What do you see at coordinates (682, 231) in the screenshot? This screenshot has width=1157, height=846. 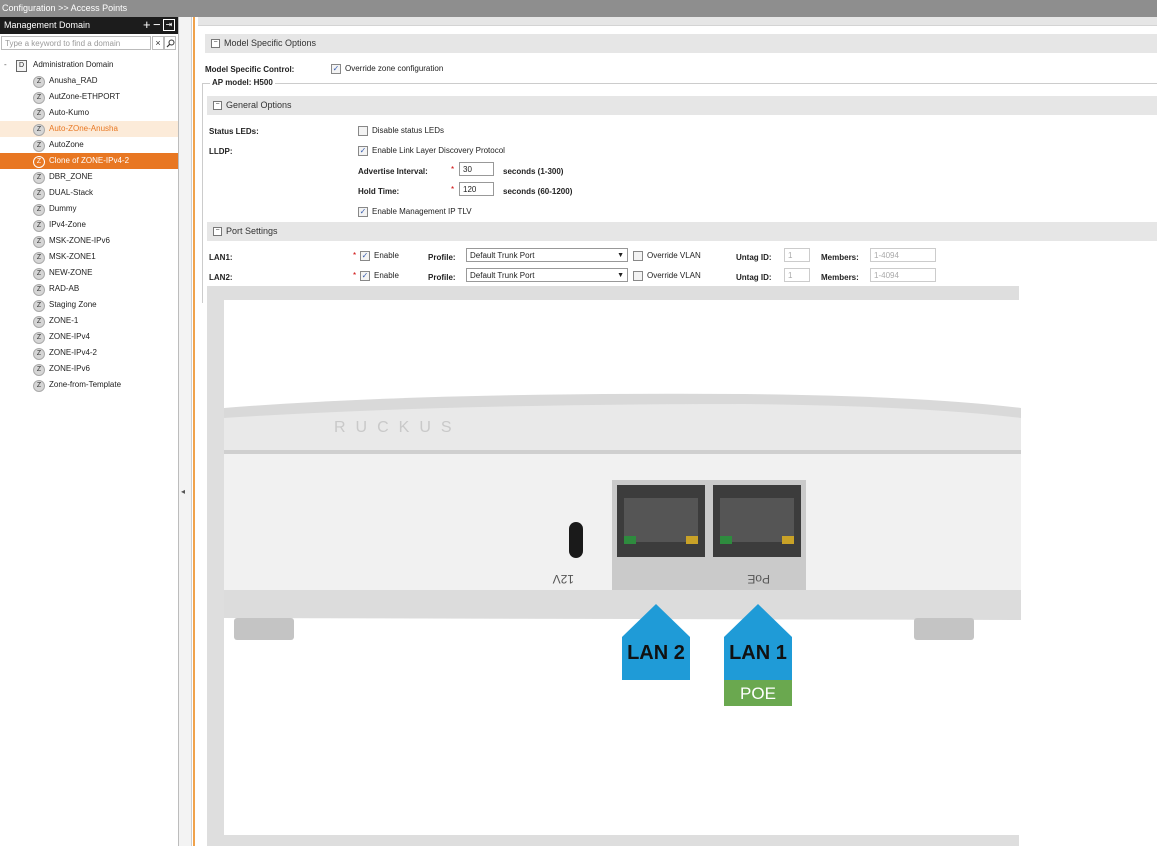 I see `port-settings-section-header: − Port Settings` at bounding box center [682, 231].